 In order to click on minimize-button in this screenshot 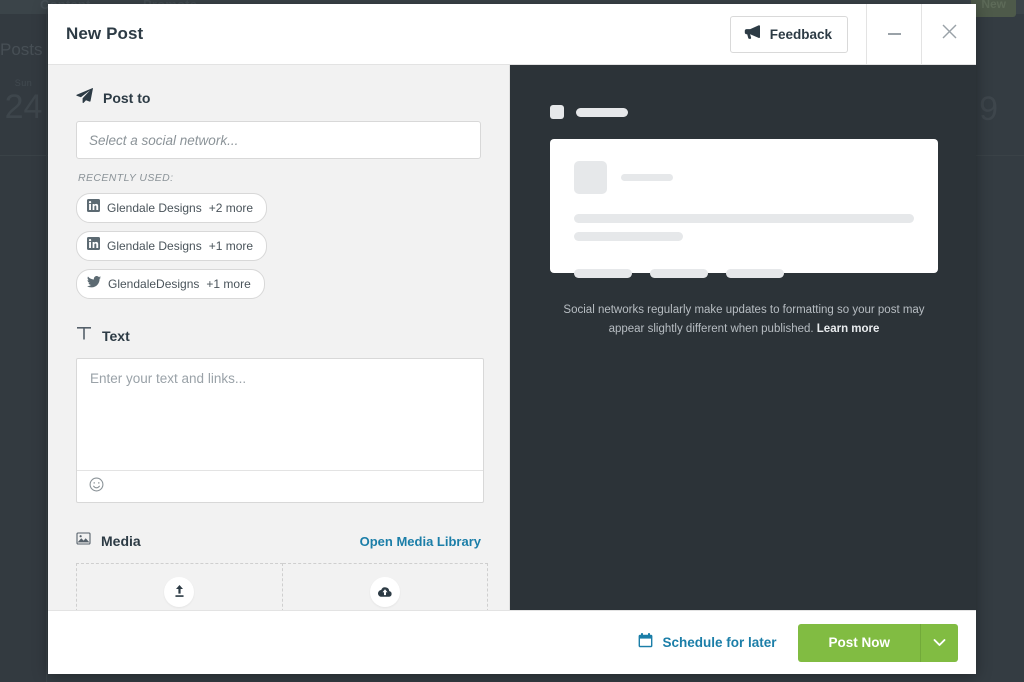, I will do `click(893, 34)`.